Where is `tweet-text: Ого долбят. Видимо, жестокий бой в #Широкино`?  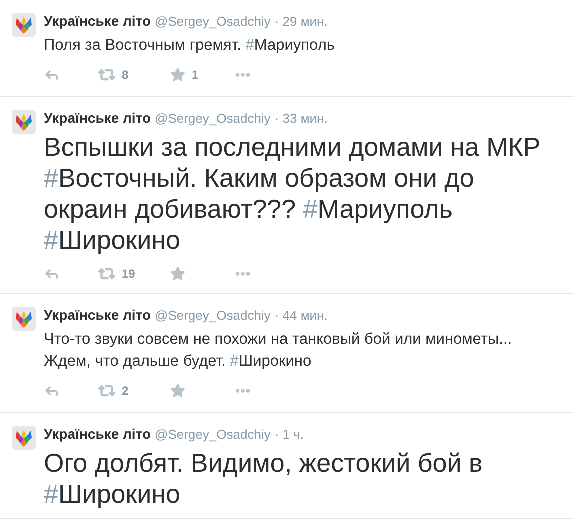
tweet-text: Ого долбят. Видимо, жестокий бой в #Широкино is located at coordinates (264, 479).